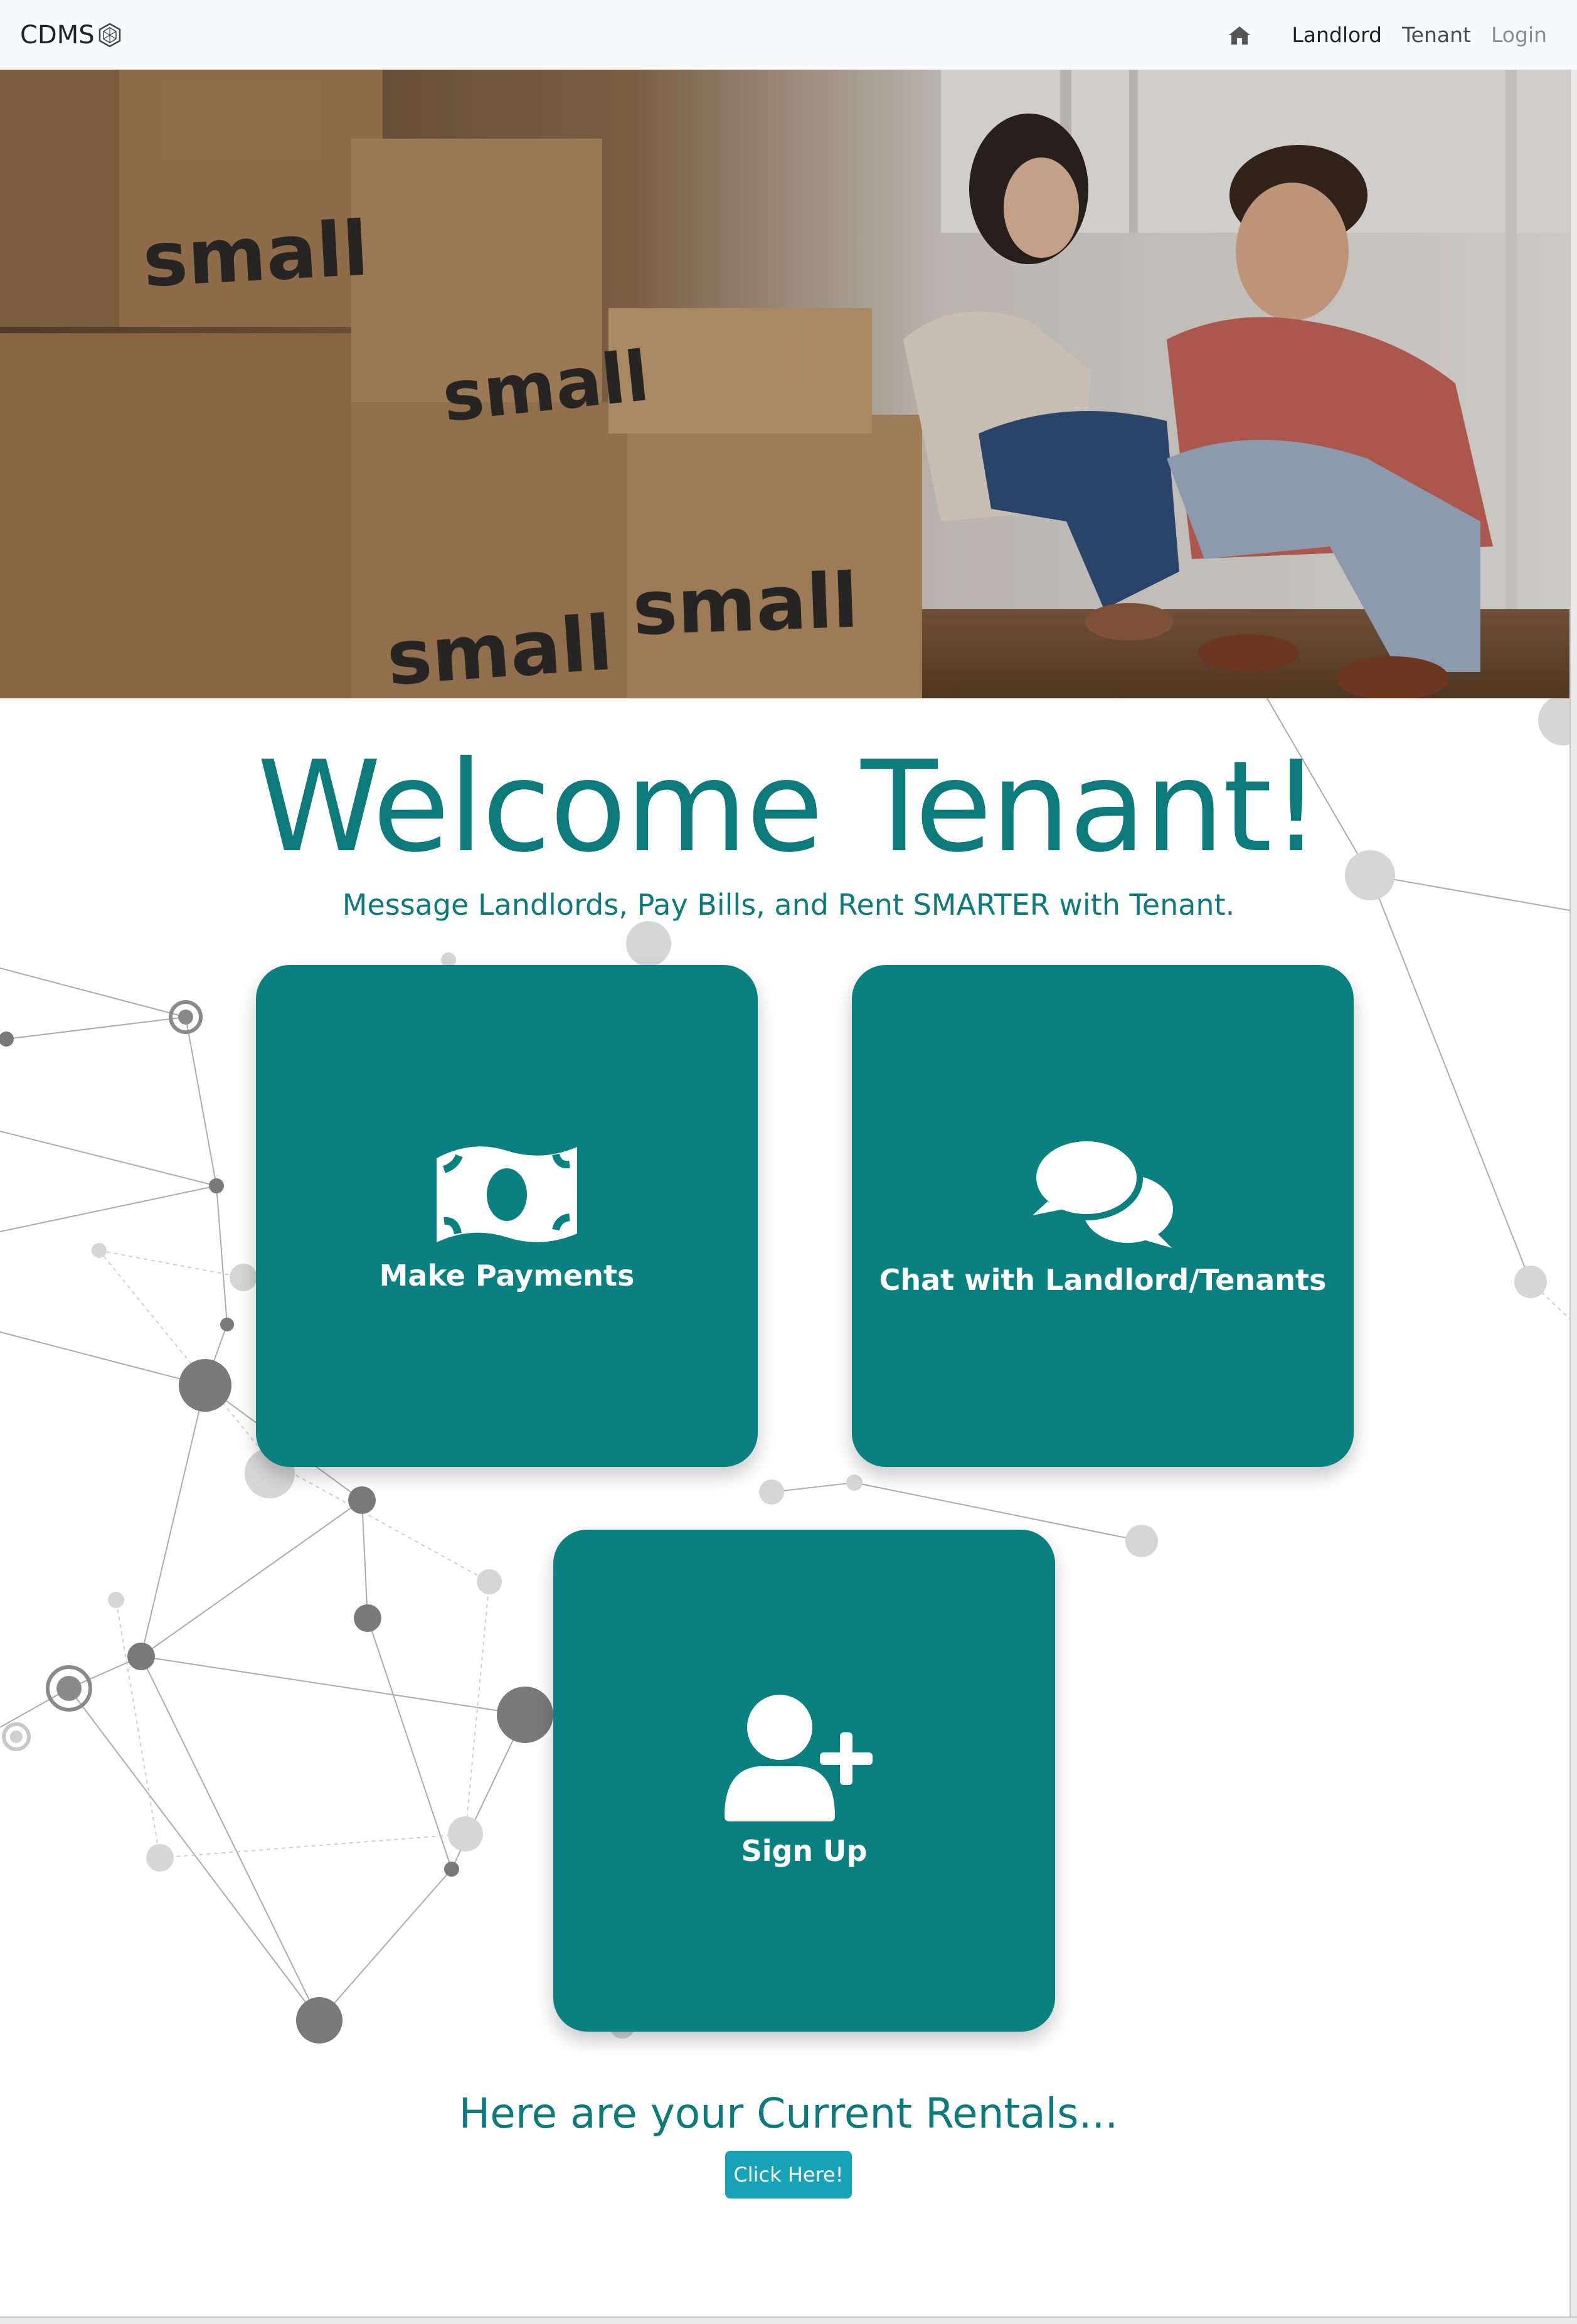  I want to click on brand-logo: CDMS, so click(72, 35).